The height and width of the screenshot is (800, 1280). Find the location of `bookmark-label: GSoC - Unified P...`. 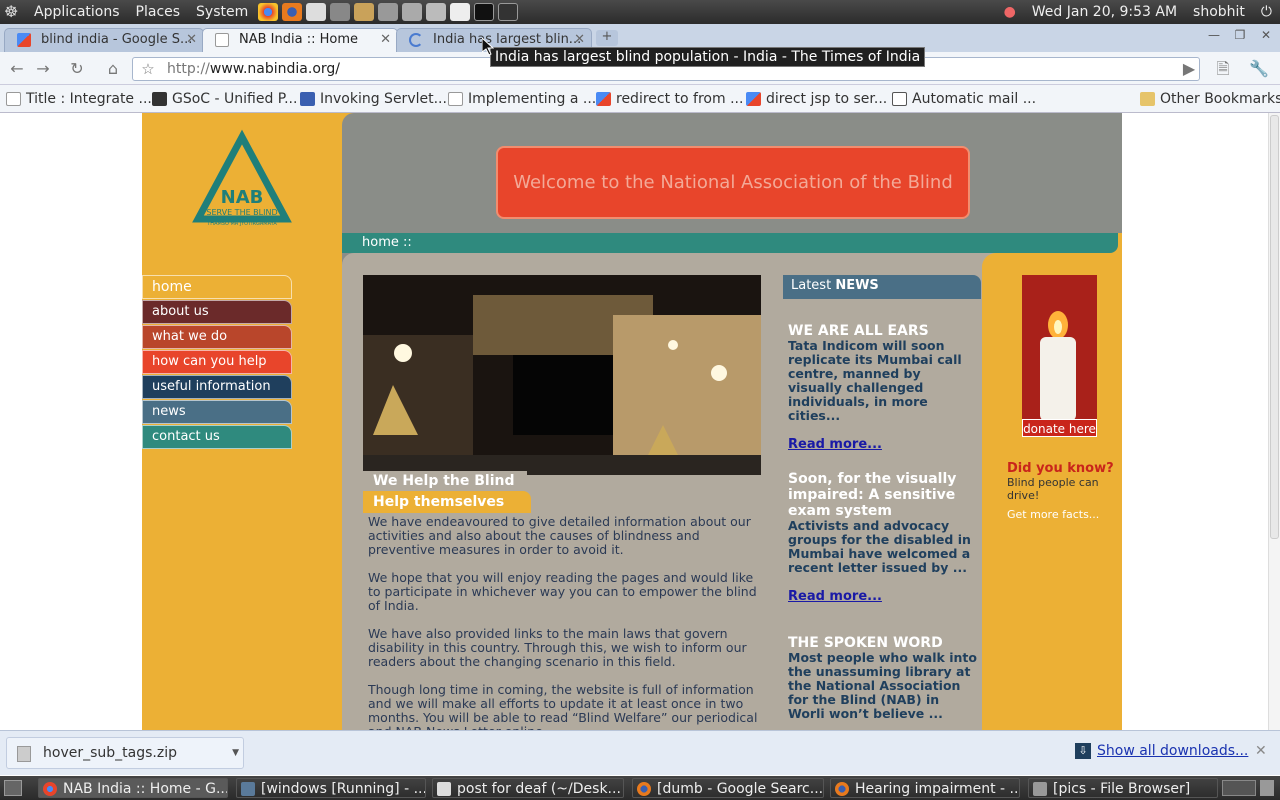

bookmark-label: GSoC - Unified P... is located at coordinates (235, 99).